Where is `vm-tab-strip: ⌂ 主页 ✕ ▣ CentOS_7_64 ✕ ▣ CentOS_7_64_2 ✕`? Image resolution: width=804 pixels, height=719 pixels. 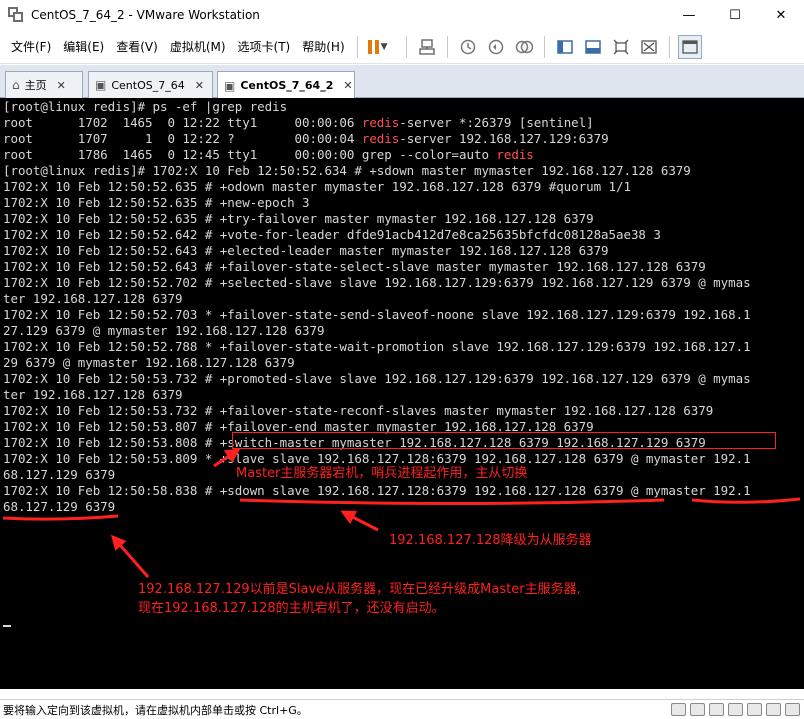
vm-tab-strip: ⌂ 主页 ✕ ▣ CentOS_7_64 ✕ ▣ CentOS_7_64_2 ✕ is located at coordinates (402, 82).